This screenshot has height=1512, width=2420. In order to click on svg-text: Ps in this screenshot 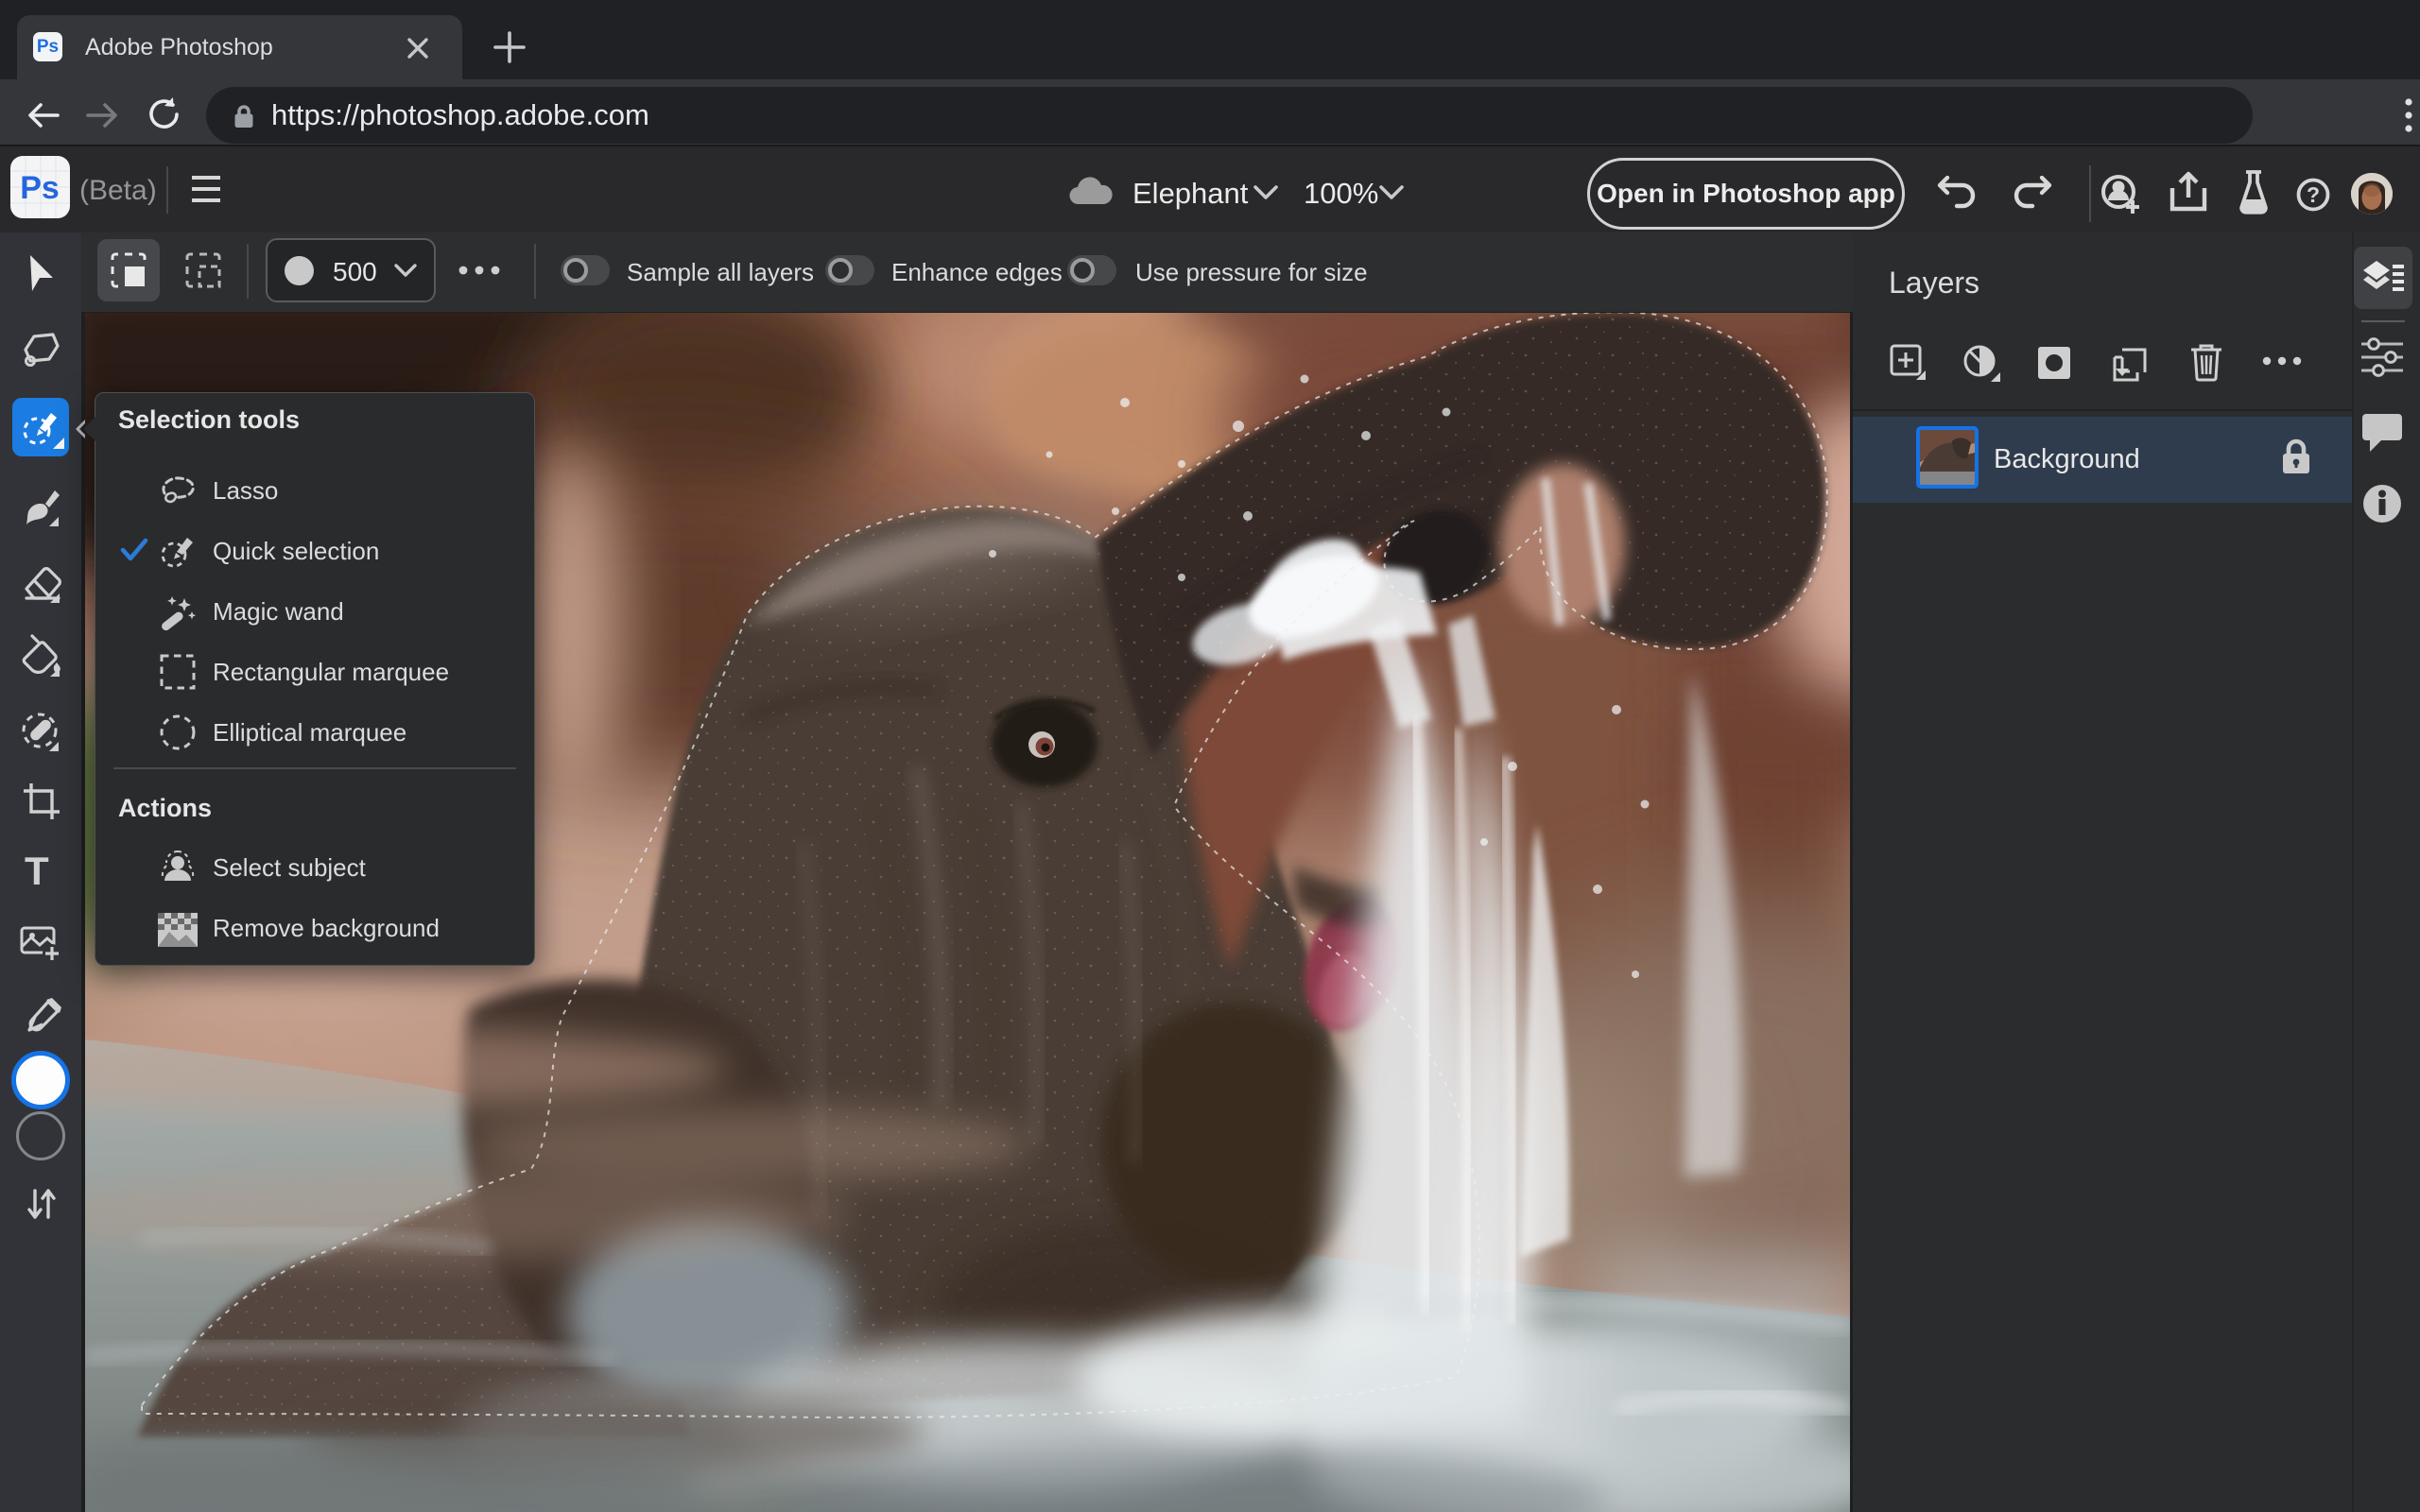, I will do `click(40, 188)`.